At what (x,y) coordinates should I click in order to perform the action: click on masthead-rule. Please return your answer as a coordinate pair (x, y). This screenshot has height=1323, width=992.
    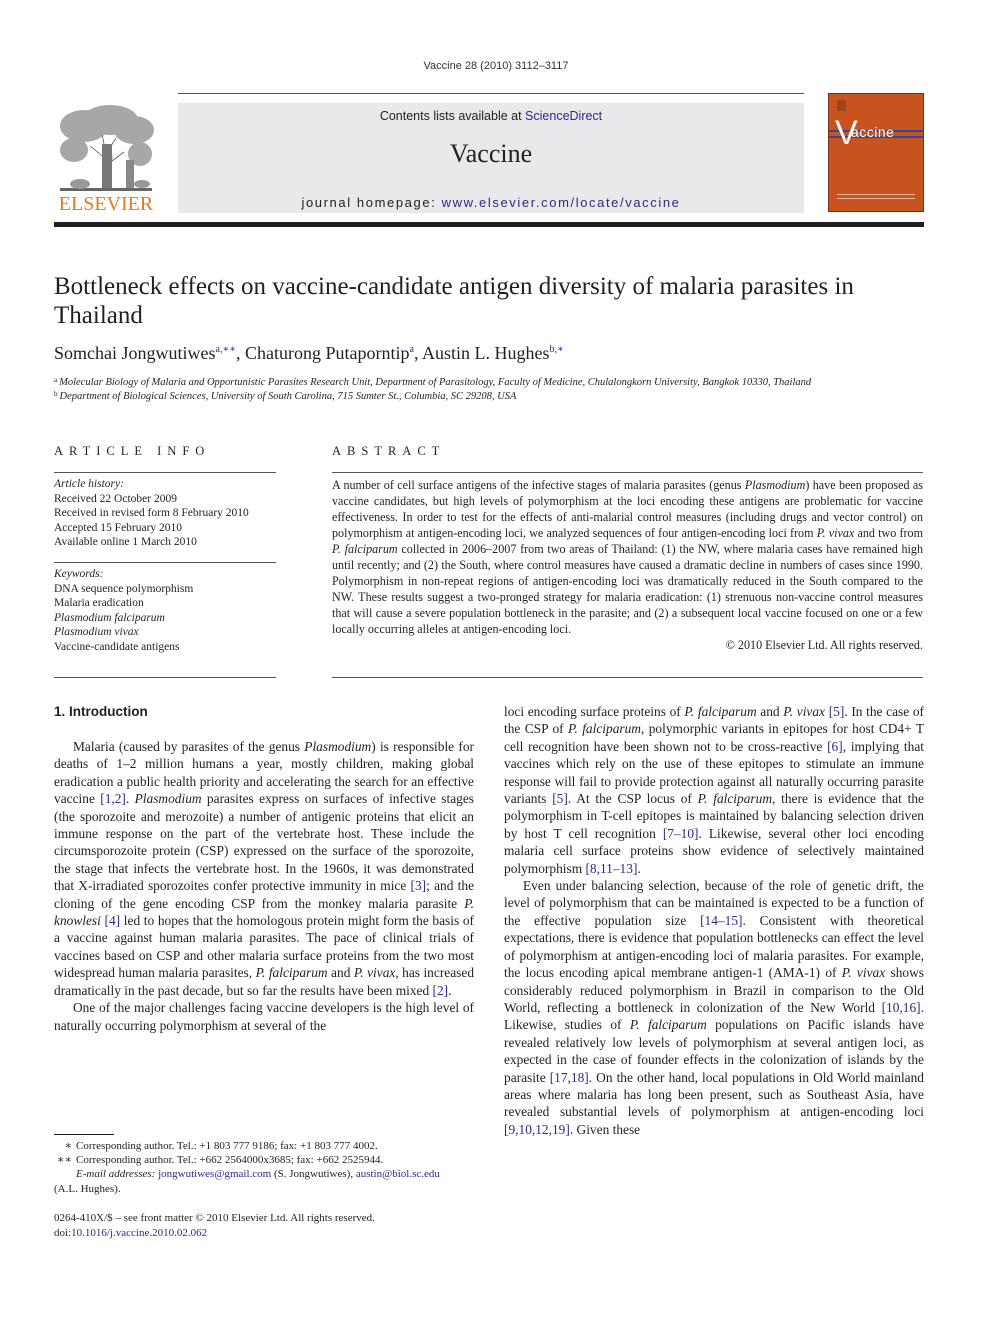
    Looking at the image, I should click on (489, 224).